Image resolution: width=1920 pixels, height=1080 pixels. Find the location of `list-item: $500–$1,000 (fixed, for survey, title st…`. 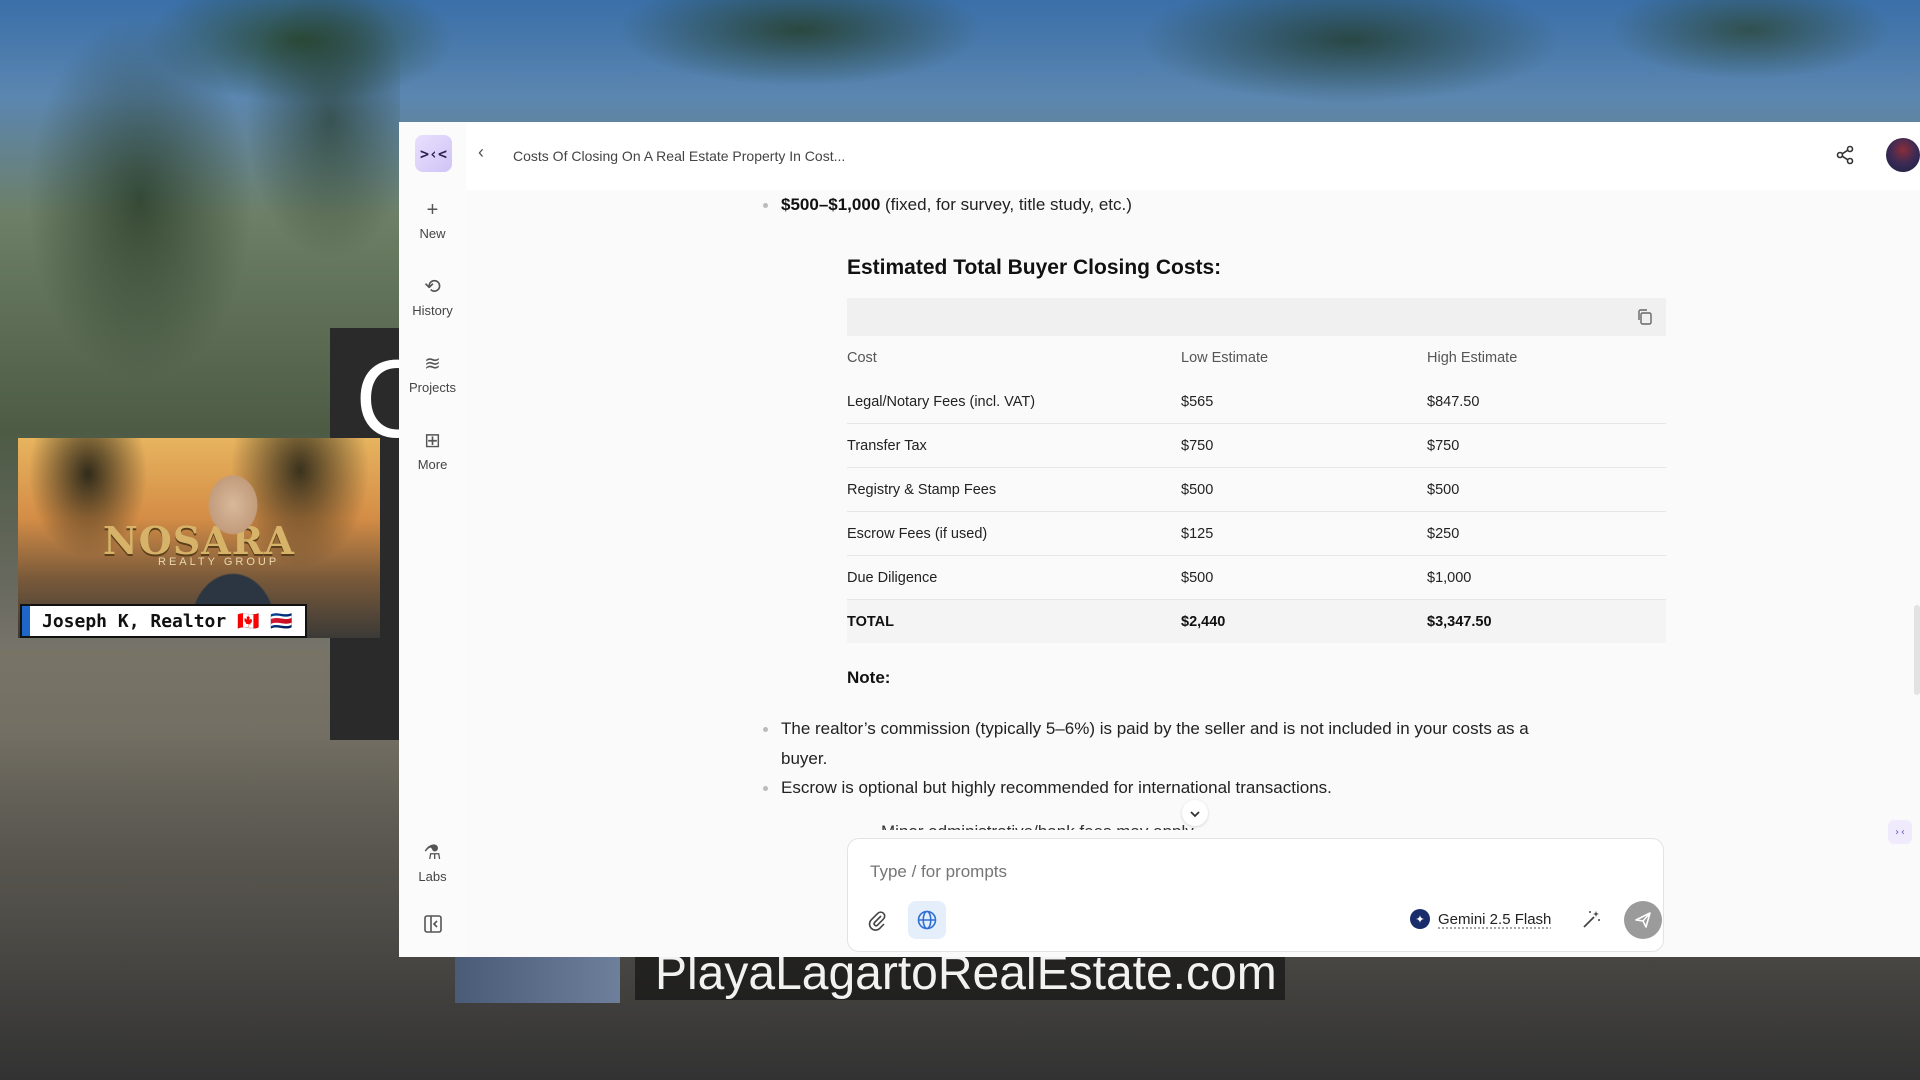

list-item: $500–$1,000 (fixed, for survey, title st… is located at coordinates (1167, 205).